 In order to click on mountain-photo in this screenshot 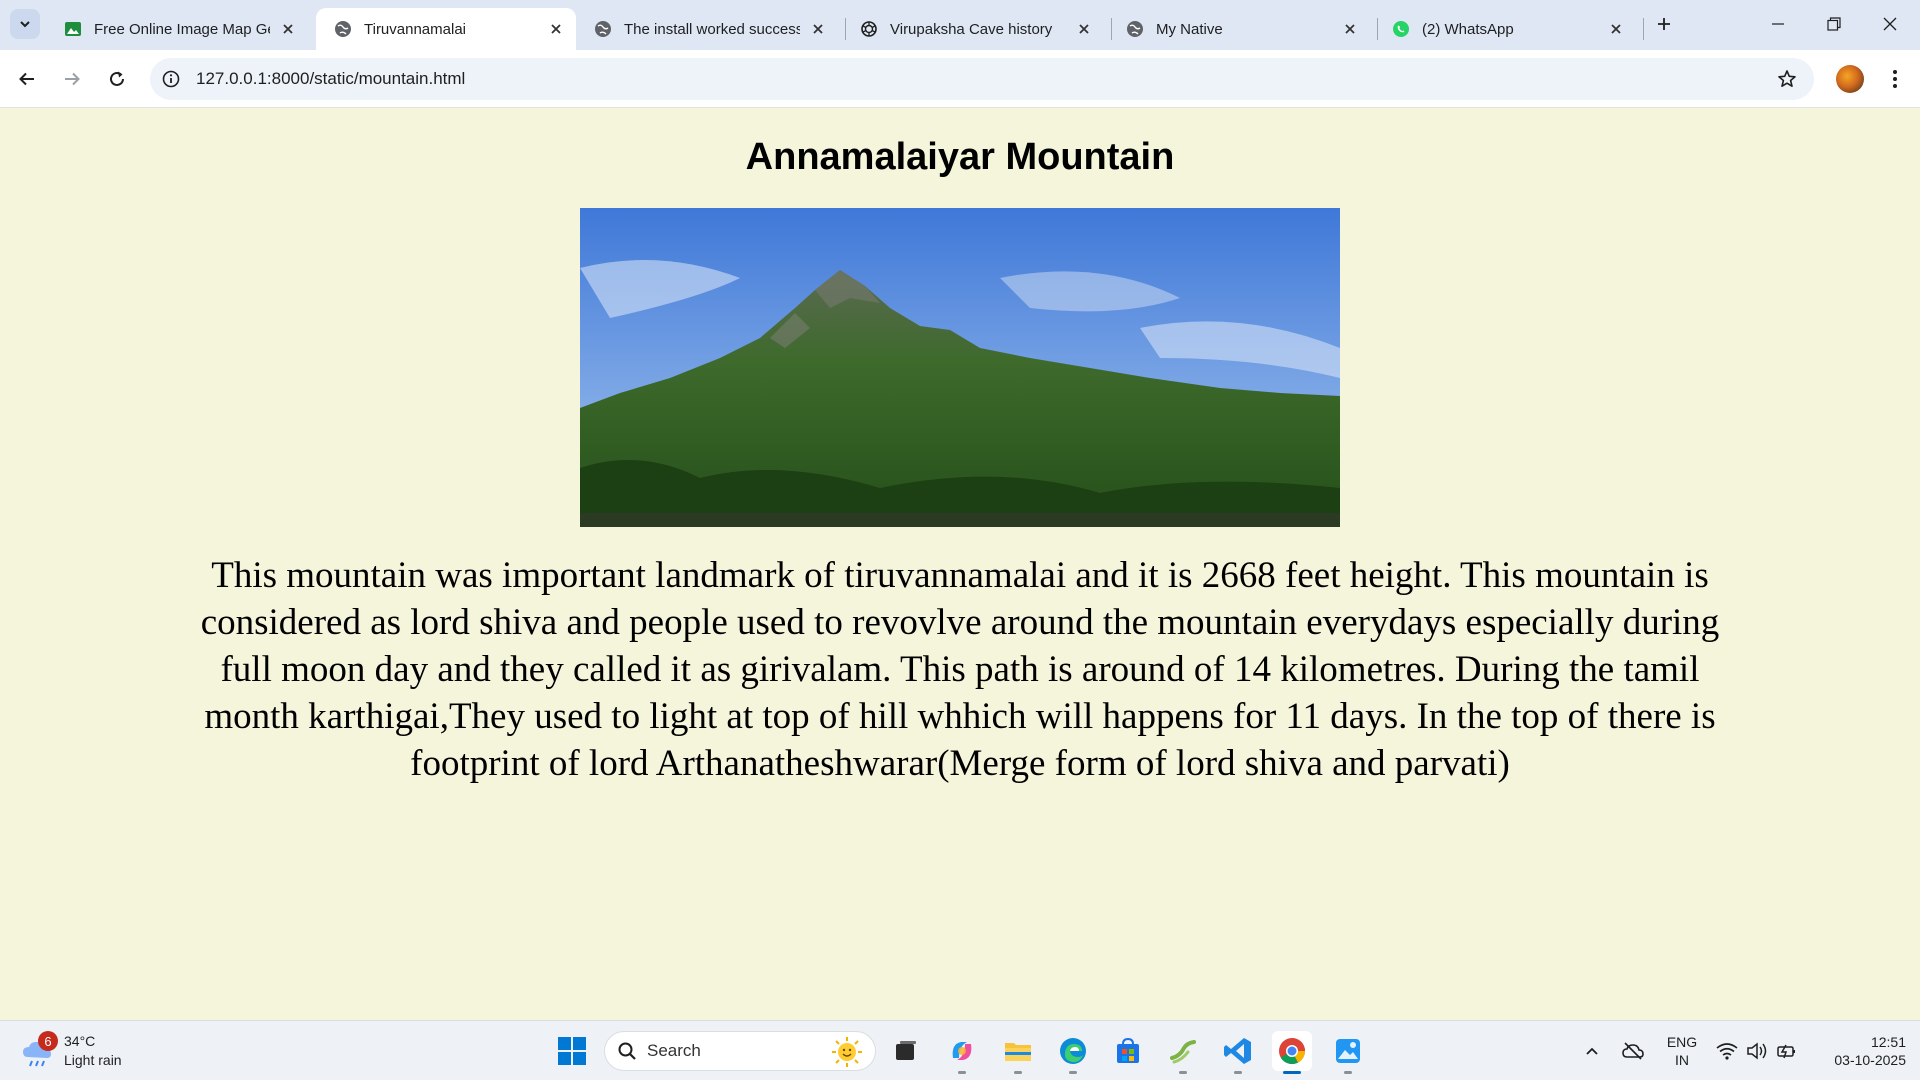, I will do `click(960, 367)`.